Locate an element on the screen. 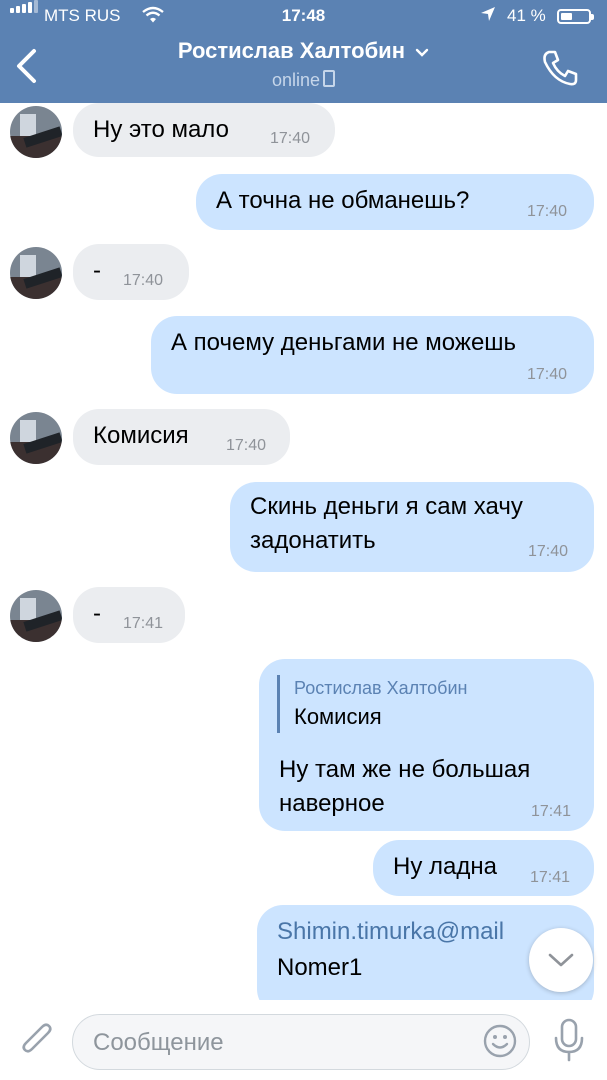 Image resolution: width=607 pixels, height=1080 pixels. outgoing-message: Скинь деньги я сам хачу задонатить 17:40 is located at coordinates (412, 527).